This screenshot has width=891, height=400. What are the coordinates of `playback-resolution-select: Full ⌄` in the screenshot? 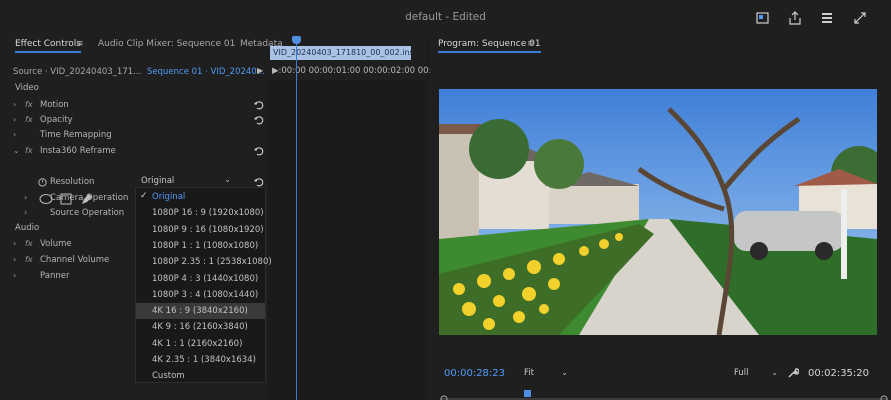 It's located at (756, 373).